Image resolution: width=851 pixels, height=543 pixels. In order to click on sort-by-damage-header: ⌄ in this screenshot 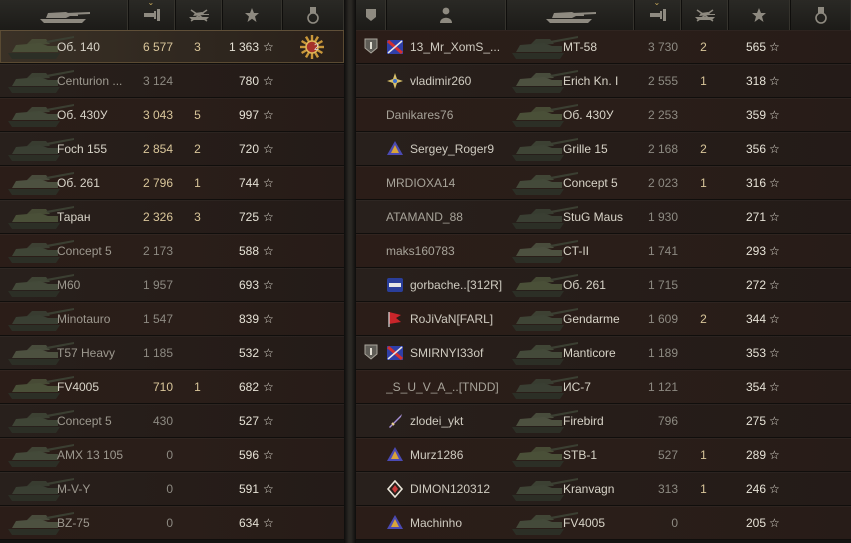, I will do `click(152, 15)`.